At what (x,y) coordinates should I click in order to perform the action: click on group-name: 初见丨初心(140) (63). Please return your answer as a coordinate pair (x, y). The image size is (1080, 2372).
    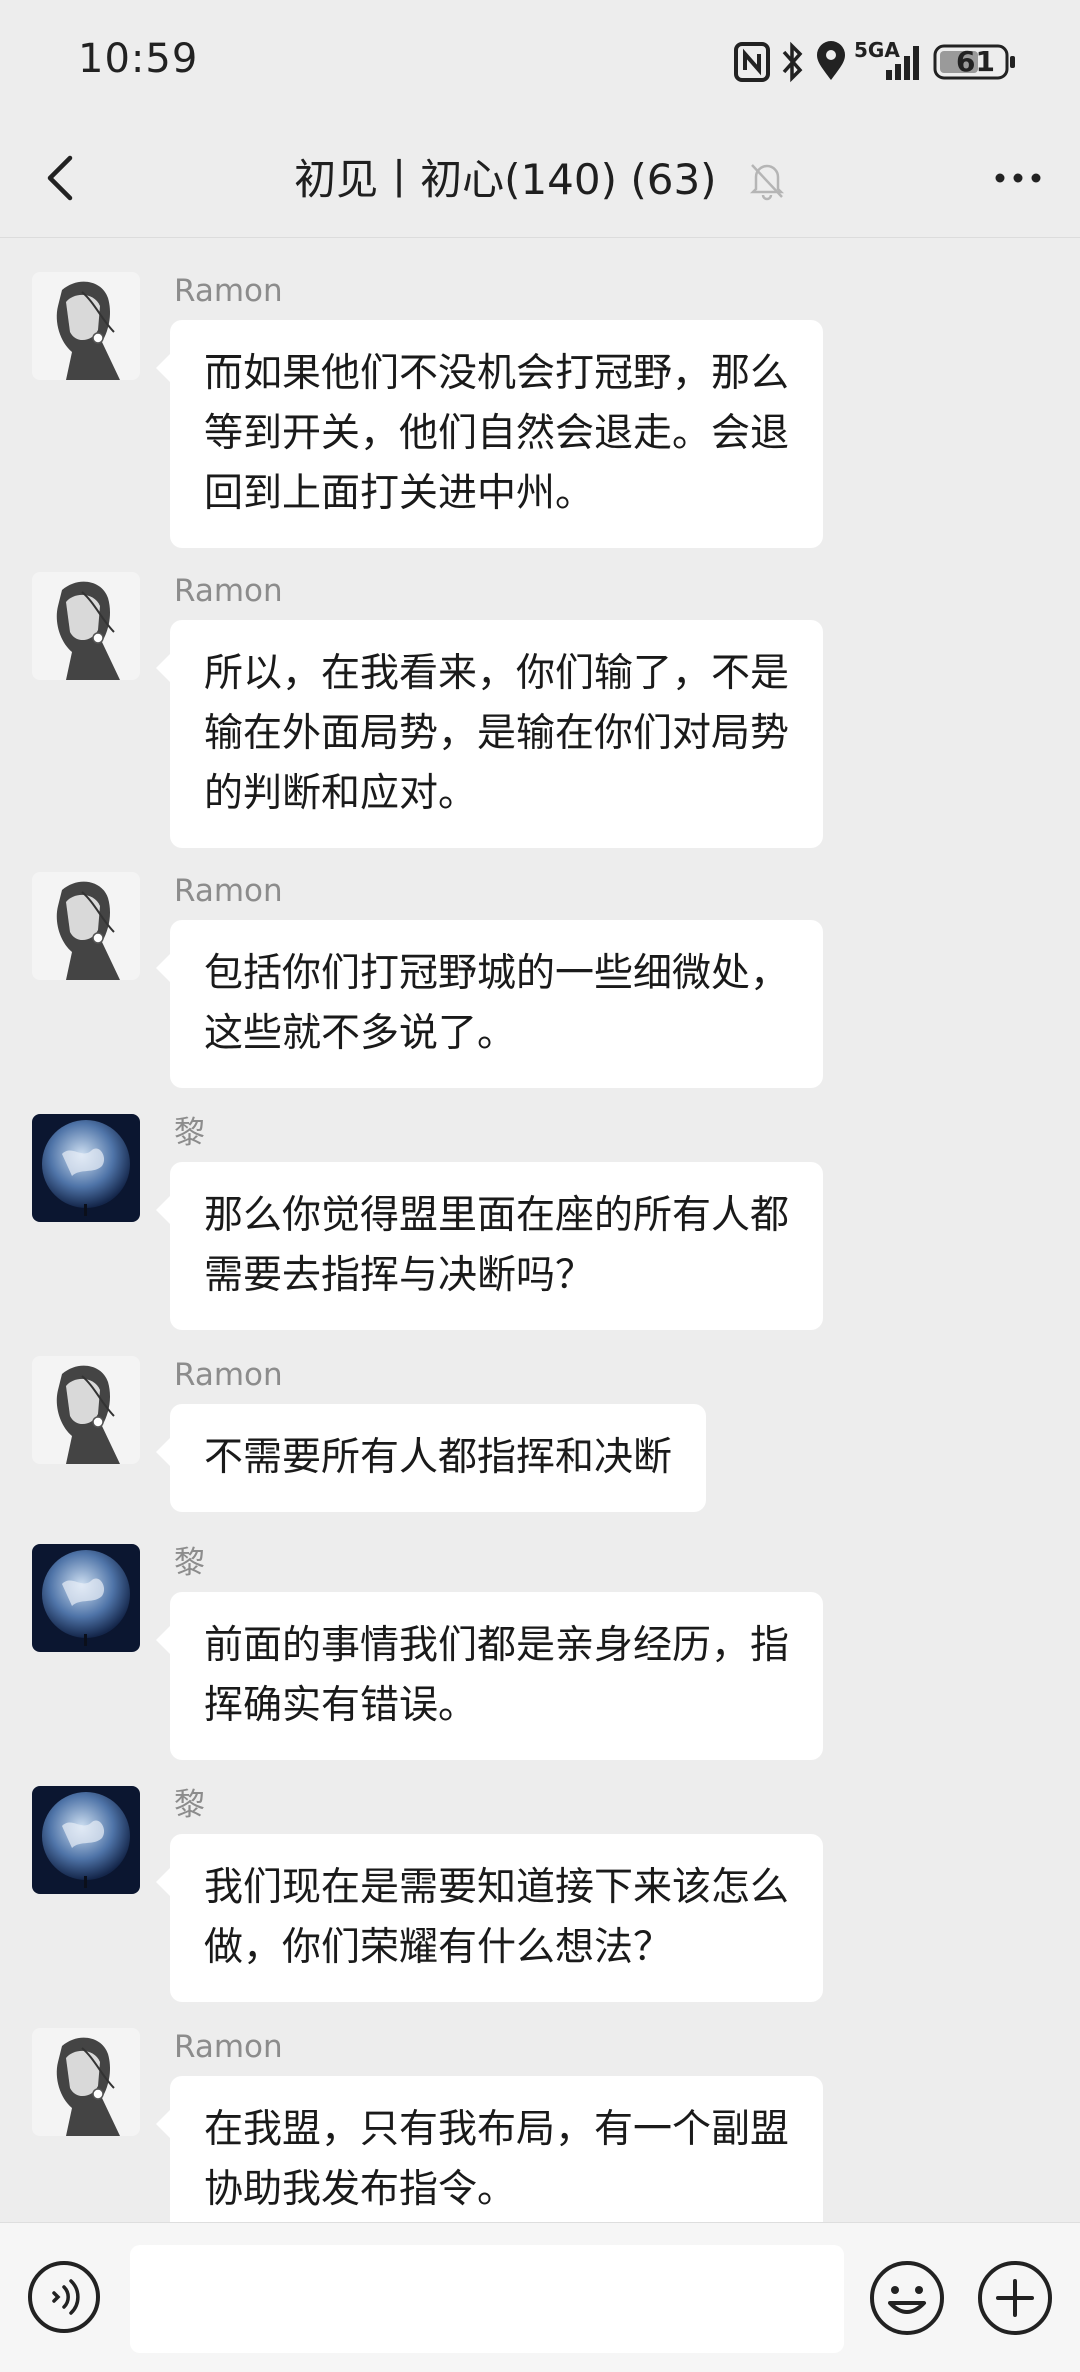
    Looking at the image, I should click on (505, 179).